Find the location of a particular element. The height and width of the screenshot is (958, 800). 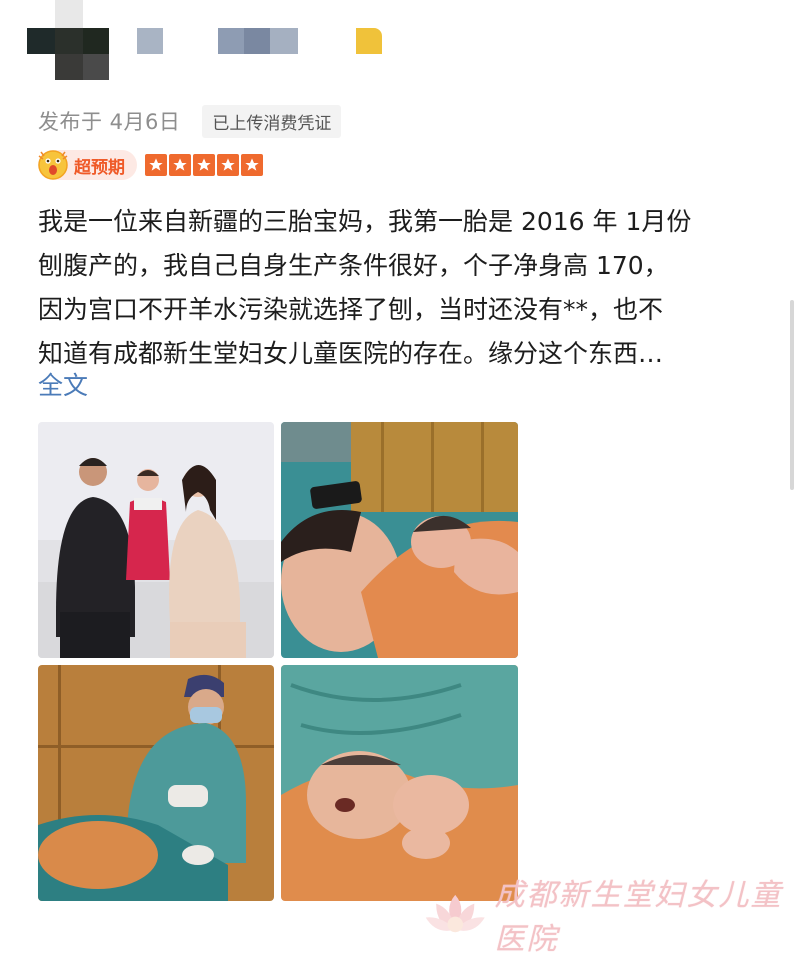

lotus-logo-icon is located at coordinates (455, 913).